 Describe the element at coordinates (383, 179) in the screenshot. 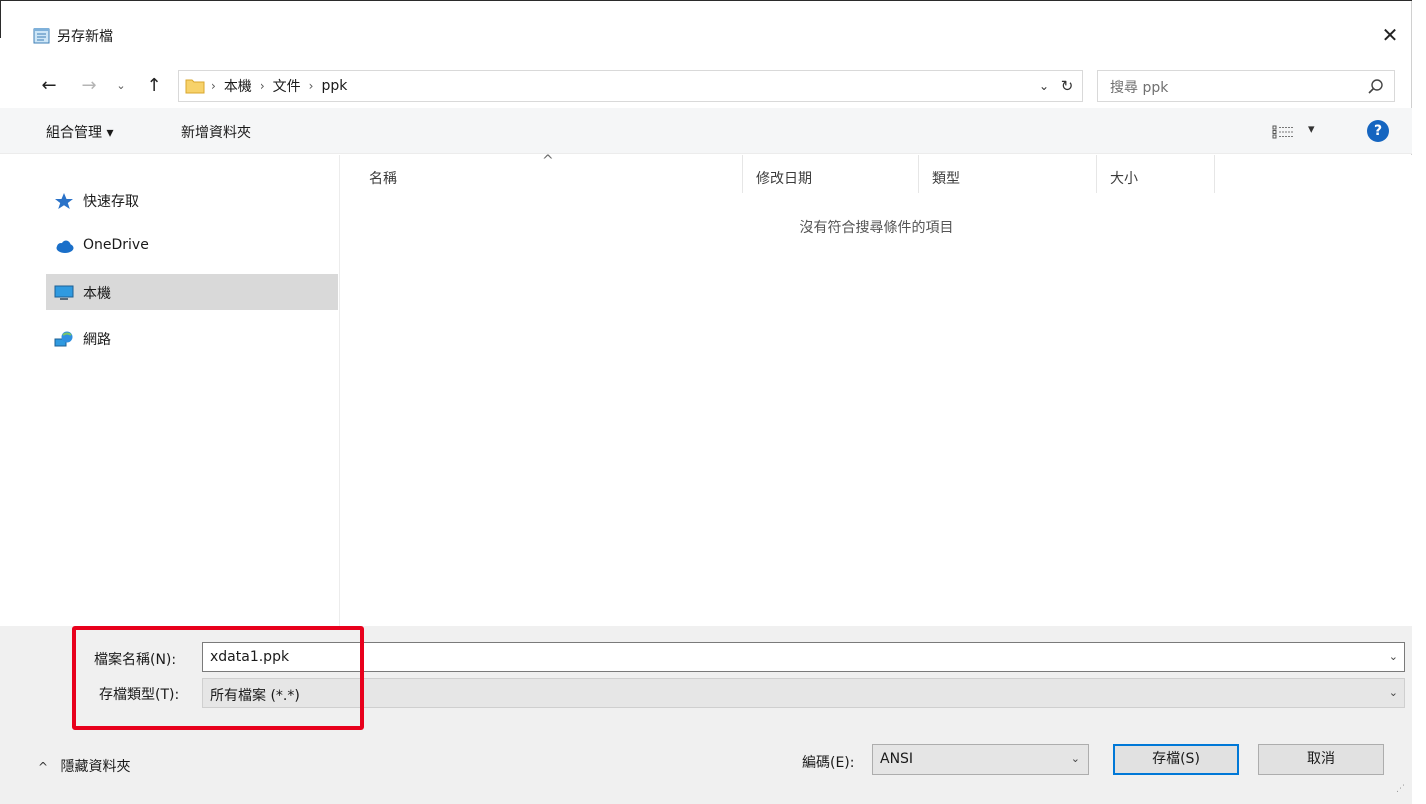

I see `column-header-label: 名稱` at that location.